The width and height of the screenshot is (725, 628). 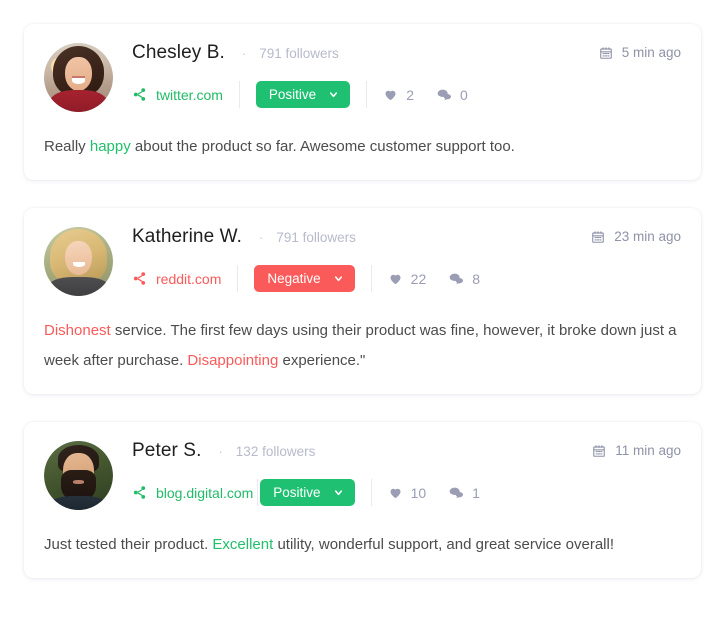 I want to click on source-domain: twitter.com, so click(x=189, y=94).